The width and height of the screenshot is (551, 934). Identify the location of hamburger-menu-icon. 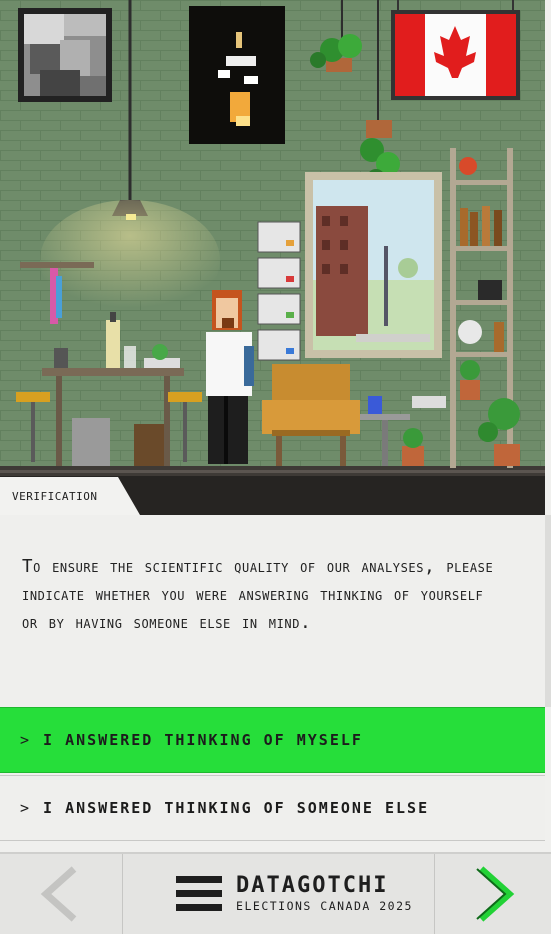
(199, 893).